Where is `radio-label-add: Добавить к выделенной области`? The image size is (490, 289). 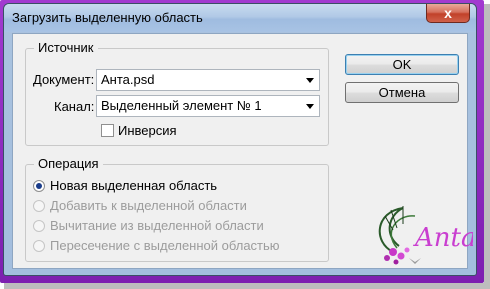 radio-label-add: Добавить к выделенной области is located at coordinates (148, 205).